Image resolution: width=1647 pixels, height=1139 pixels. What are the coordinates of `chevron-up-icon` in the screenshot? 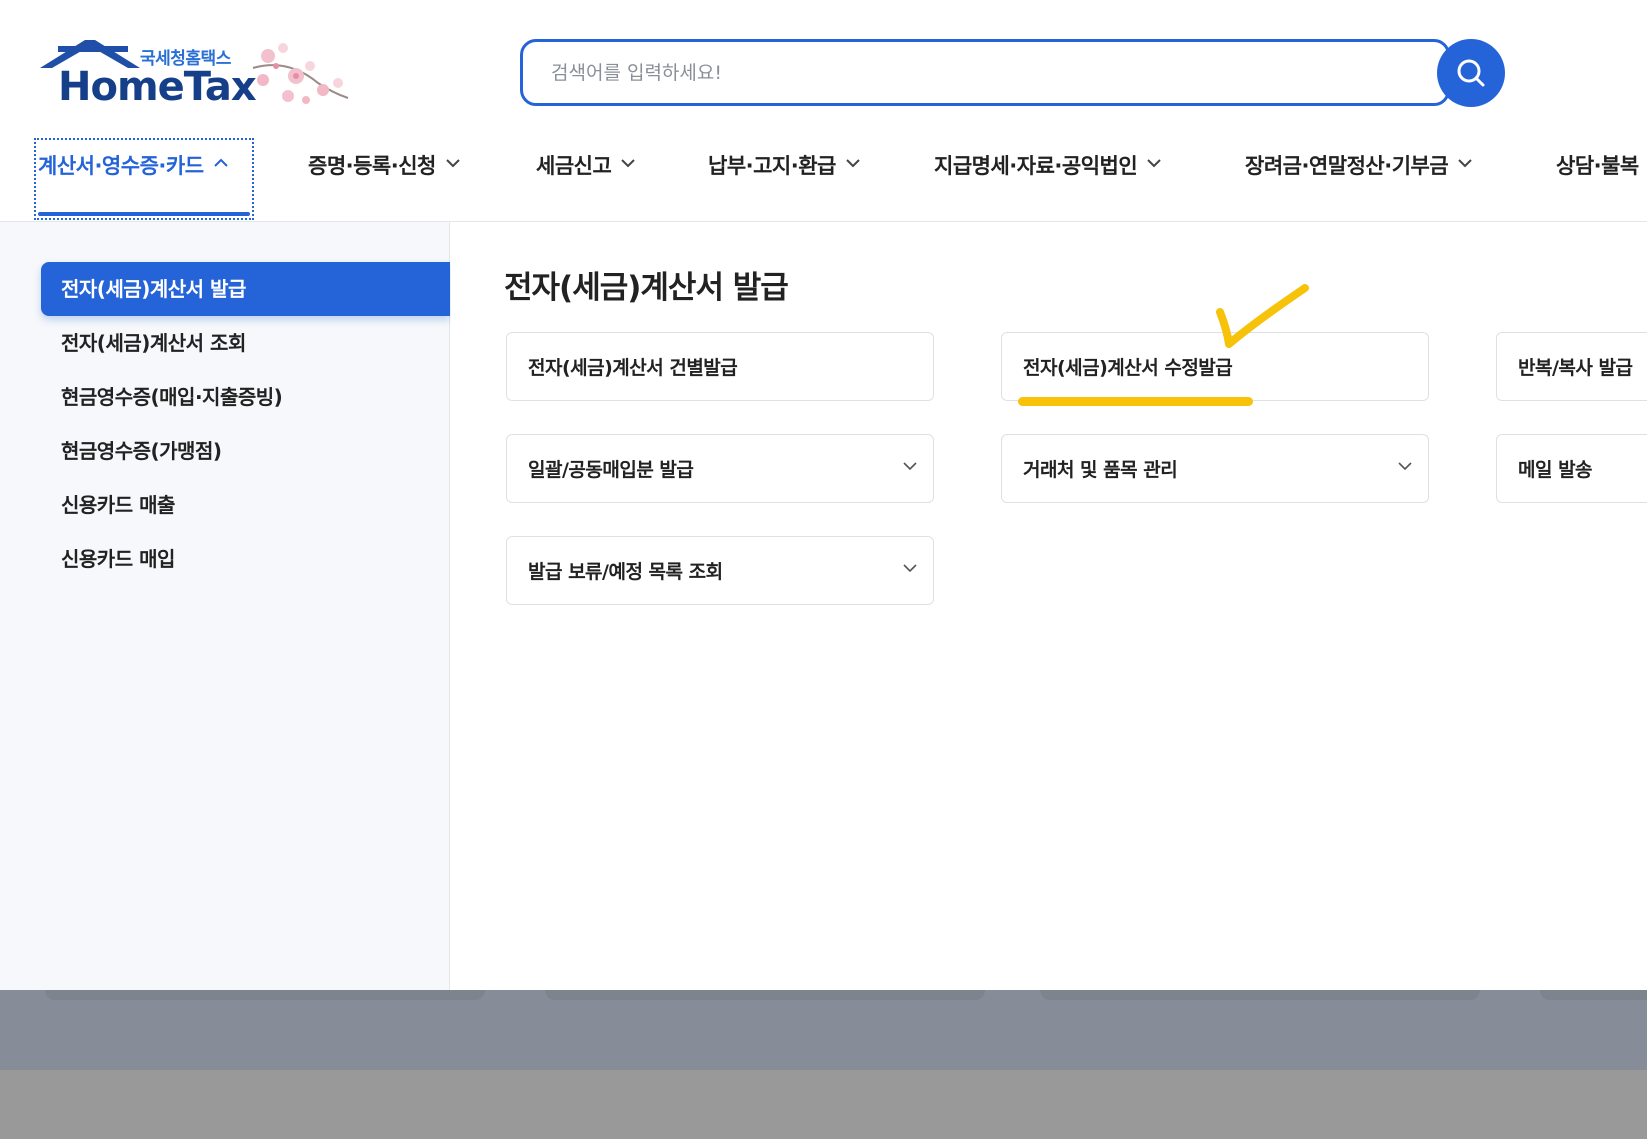 It's located at (220, 162).